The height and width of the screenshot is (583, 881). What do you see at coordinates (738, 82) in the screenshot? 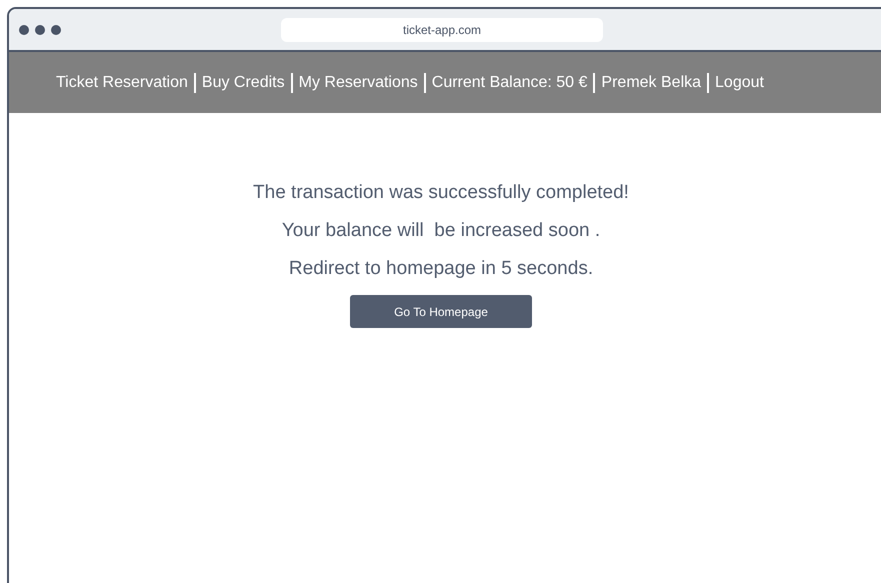
I see `nav-link: Logout` at bounding box center [738, 82].